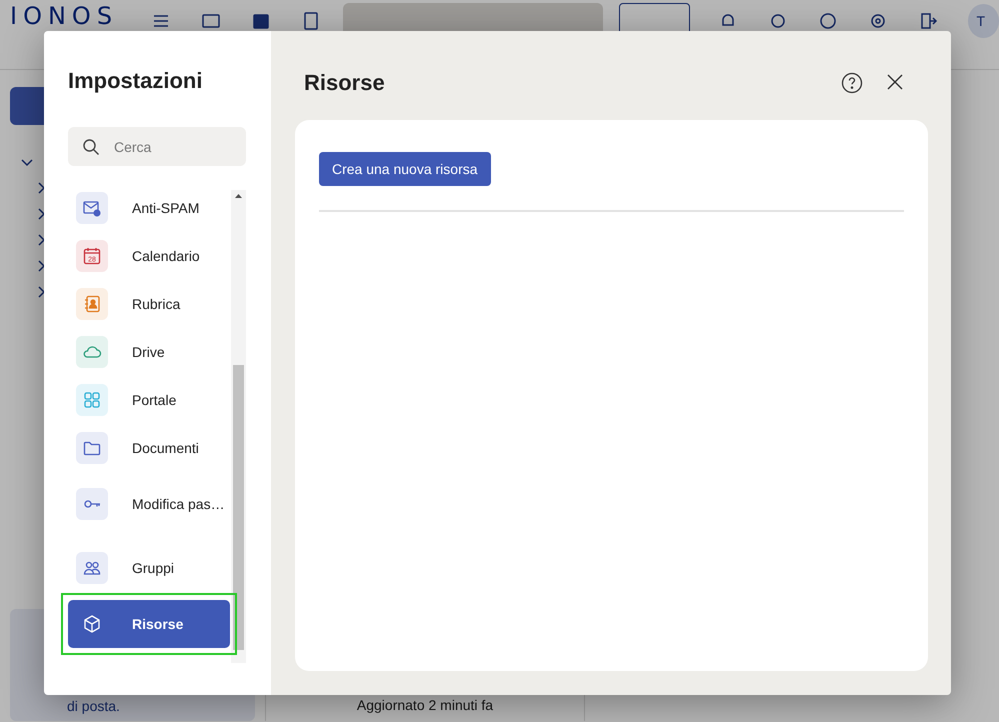 The width and height of the screenshot is (999, 722). I want to click on search-icon, so click(91, 147).